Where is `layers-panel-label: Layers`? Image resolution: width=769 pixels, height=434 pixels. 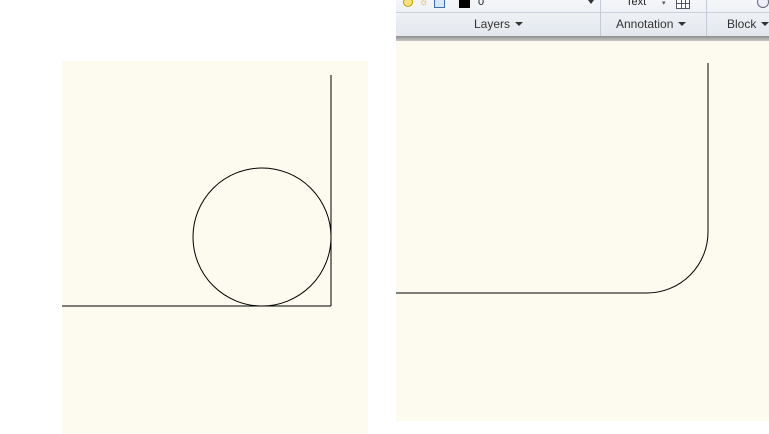 layers-panel-label: Layers is located at coordinates (499, 24).